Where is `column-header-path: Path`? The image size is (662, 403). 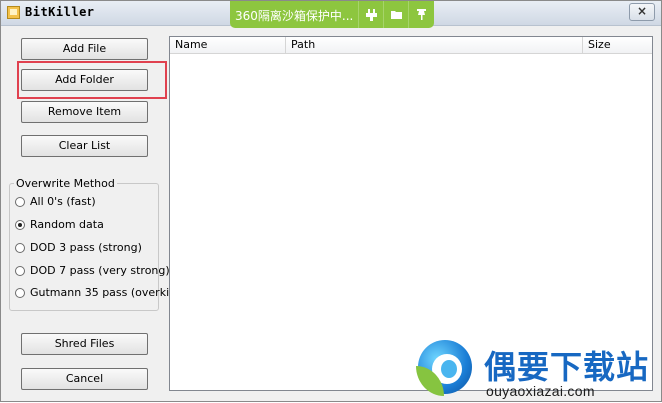
column-header-path: Path is located at coordinates (434, 45).